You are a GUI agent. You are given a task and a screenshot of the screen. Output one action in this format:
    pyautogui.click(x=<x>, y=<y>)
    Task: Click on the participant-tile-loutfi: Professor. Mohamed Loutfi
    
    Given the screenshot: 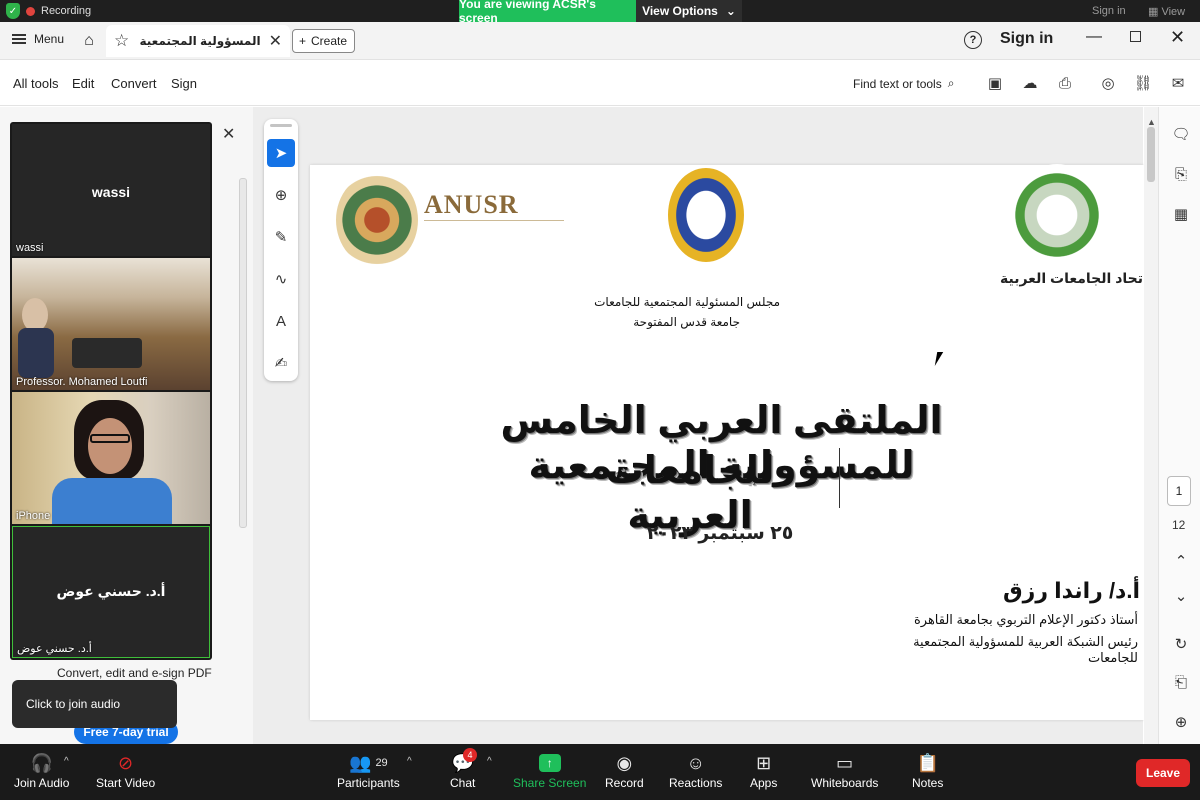 What is the action you would take?
    pyautogui.click(x=111, y=324)
    